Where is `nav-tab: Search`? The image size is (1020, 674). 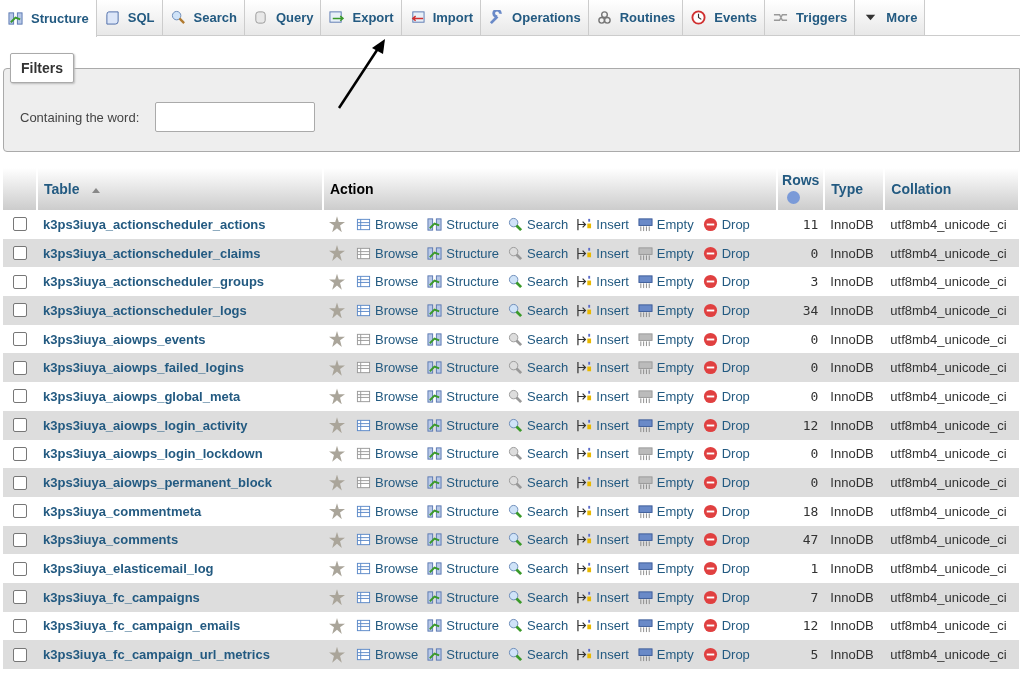
nav-tab: Search is located at coordinates (203, 17).